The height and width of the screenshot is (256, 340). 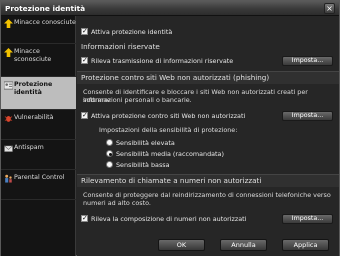 I want to click on sidebar-item-parental-control: Parental Control, so click(x=38, y=185).